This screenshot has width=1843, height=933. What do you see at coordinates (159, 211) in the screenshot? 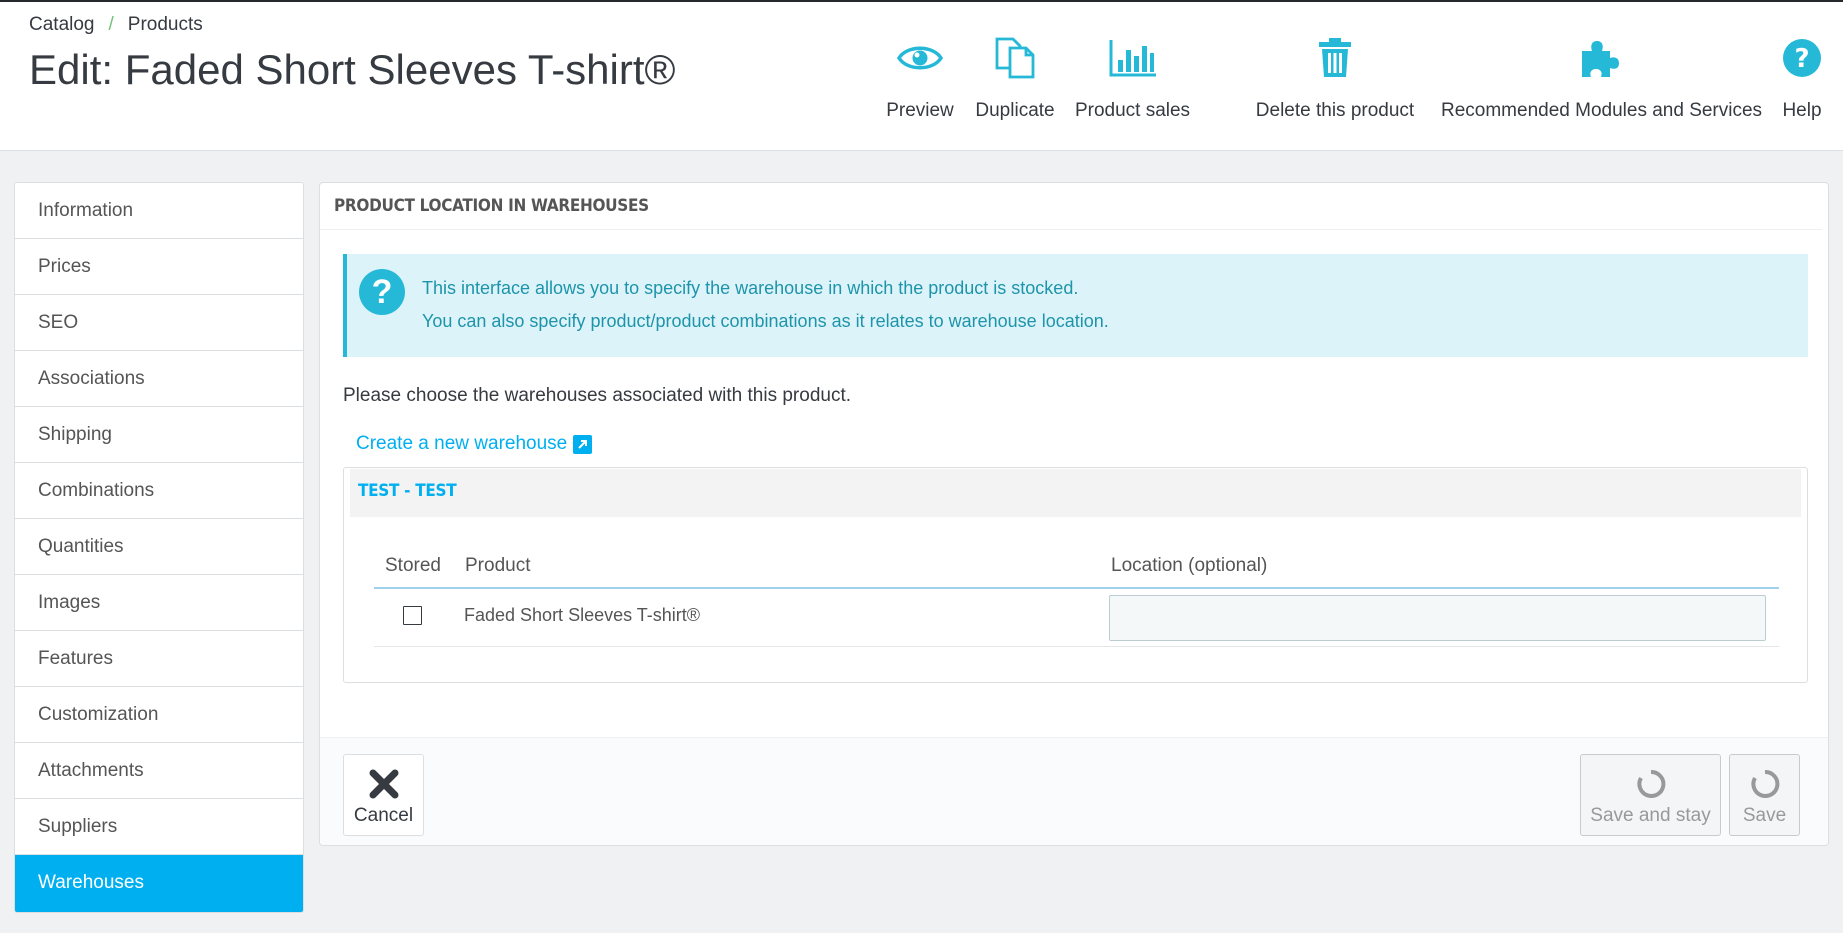
I see `tab-information: Information` at bounding box center [159, 211].